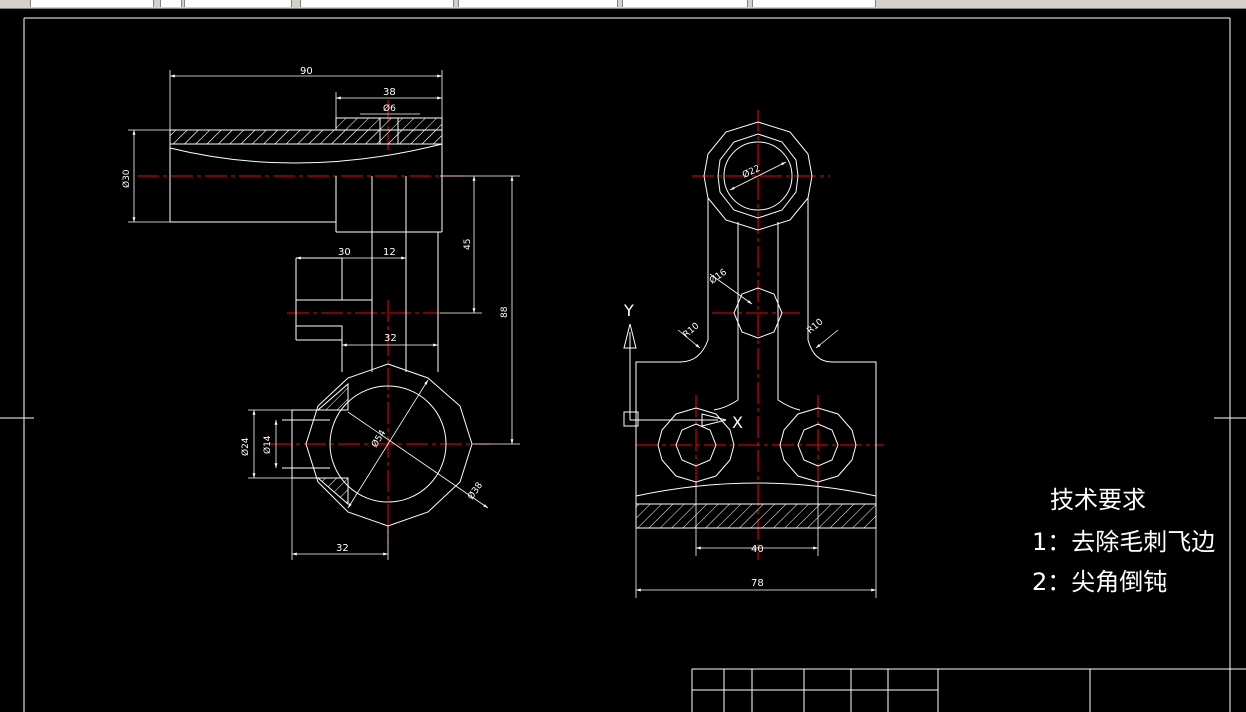  Describe the element at coordinates (675, 375) in the screenshot. I see `ucs-icon` at that location.